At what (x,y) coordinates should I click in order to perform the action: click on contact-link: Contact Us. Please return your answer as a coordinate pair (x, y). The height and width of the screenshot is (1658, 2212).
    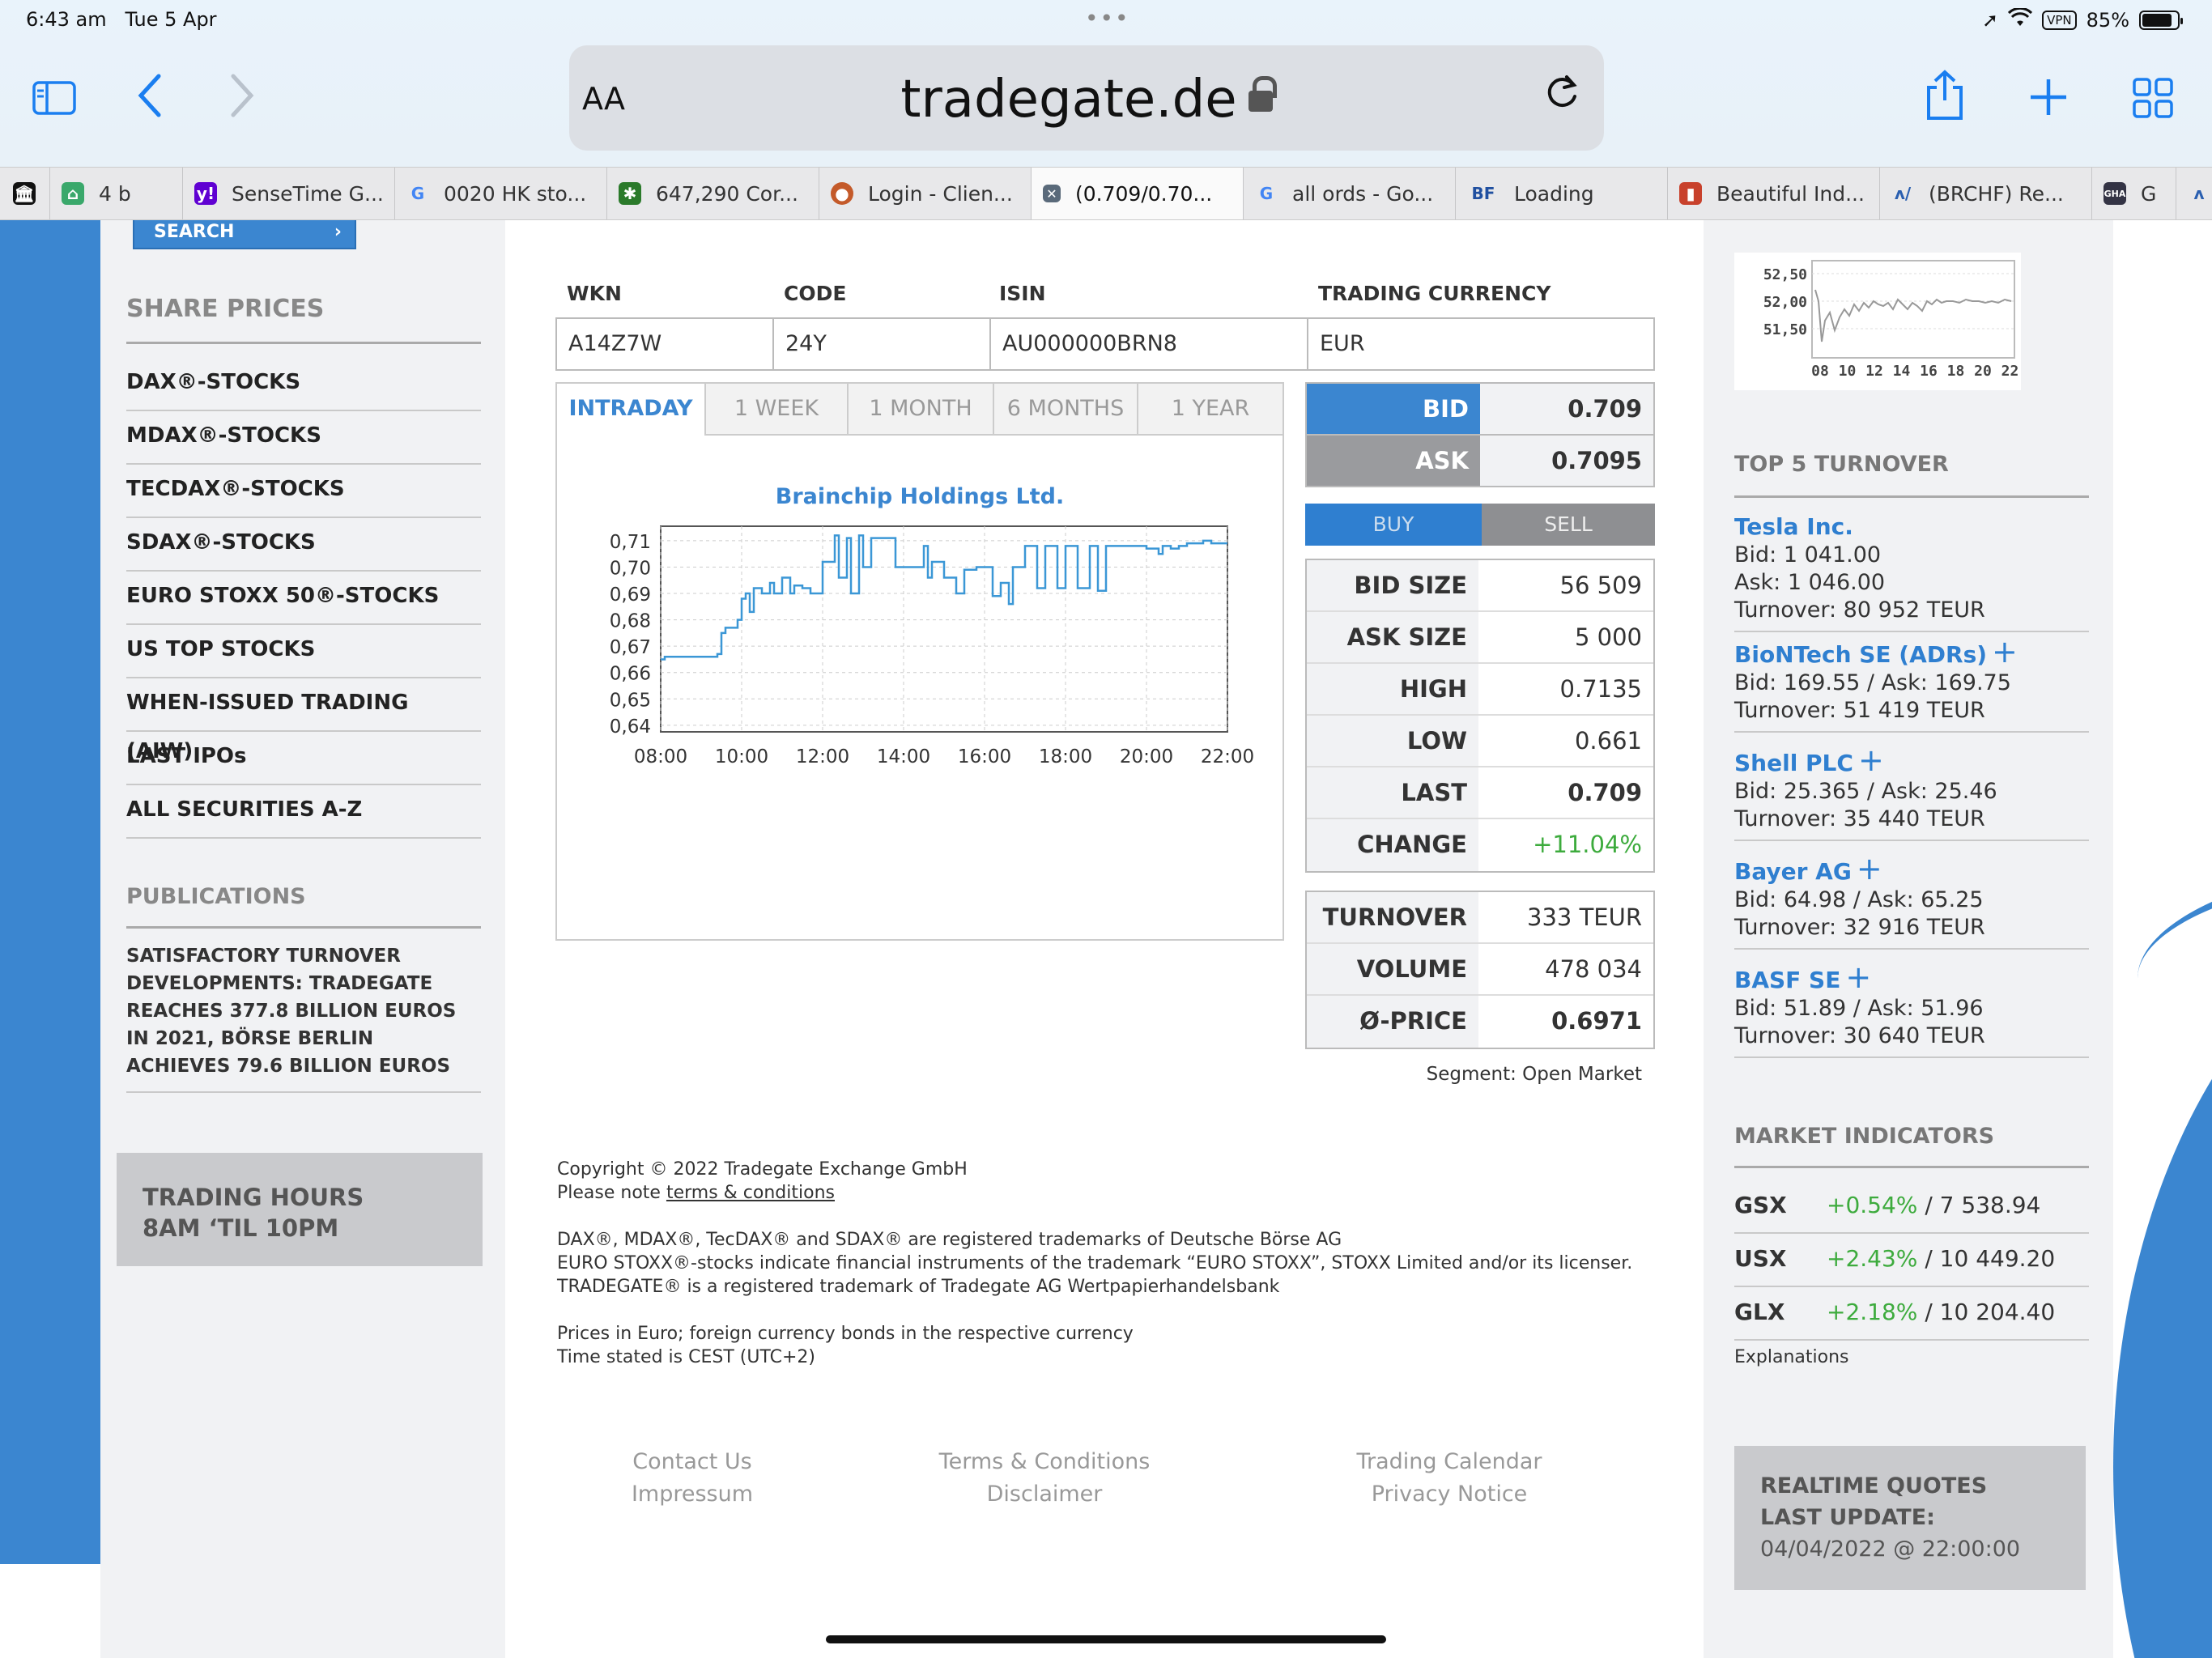
    Looking at the image, I should click on (692, 1462).